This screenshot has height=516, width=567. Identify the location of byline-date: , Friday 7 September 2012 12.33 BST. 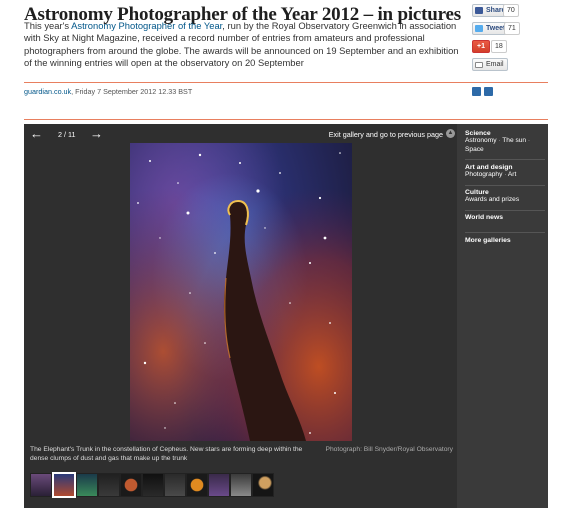
(132, 91).